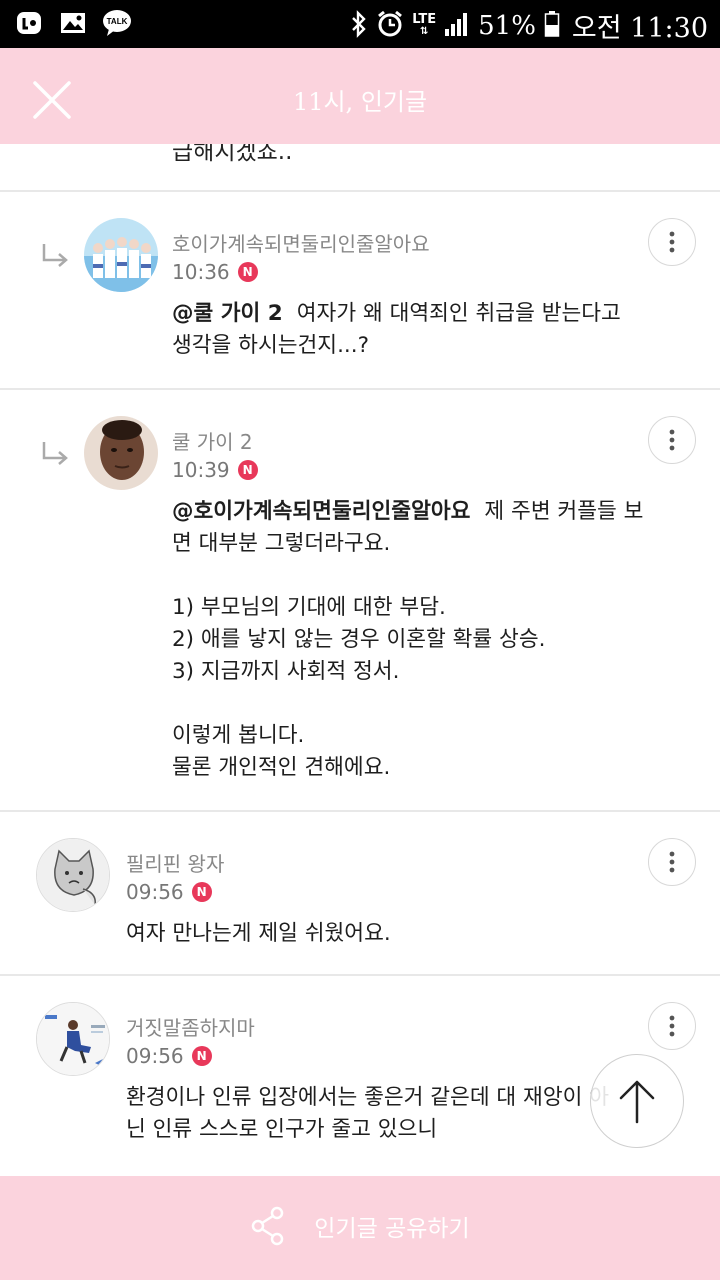 This screenshot has height=1280, width=720. Describe the element at coordinates (457, 26) in the screenshot. I see `signal-icon` at that location.